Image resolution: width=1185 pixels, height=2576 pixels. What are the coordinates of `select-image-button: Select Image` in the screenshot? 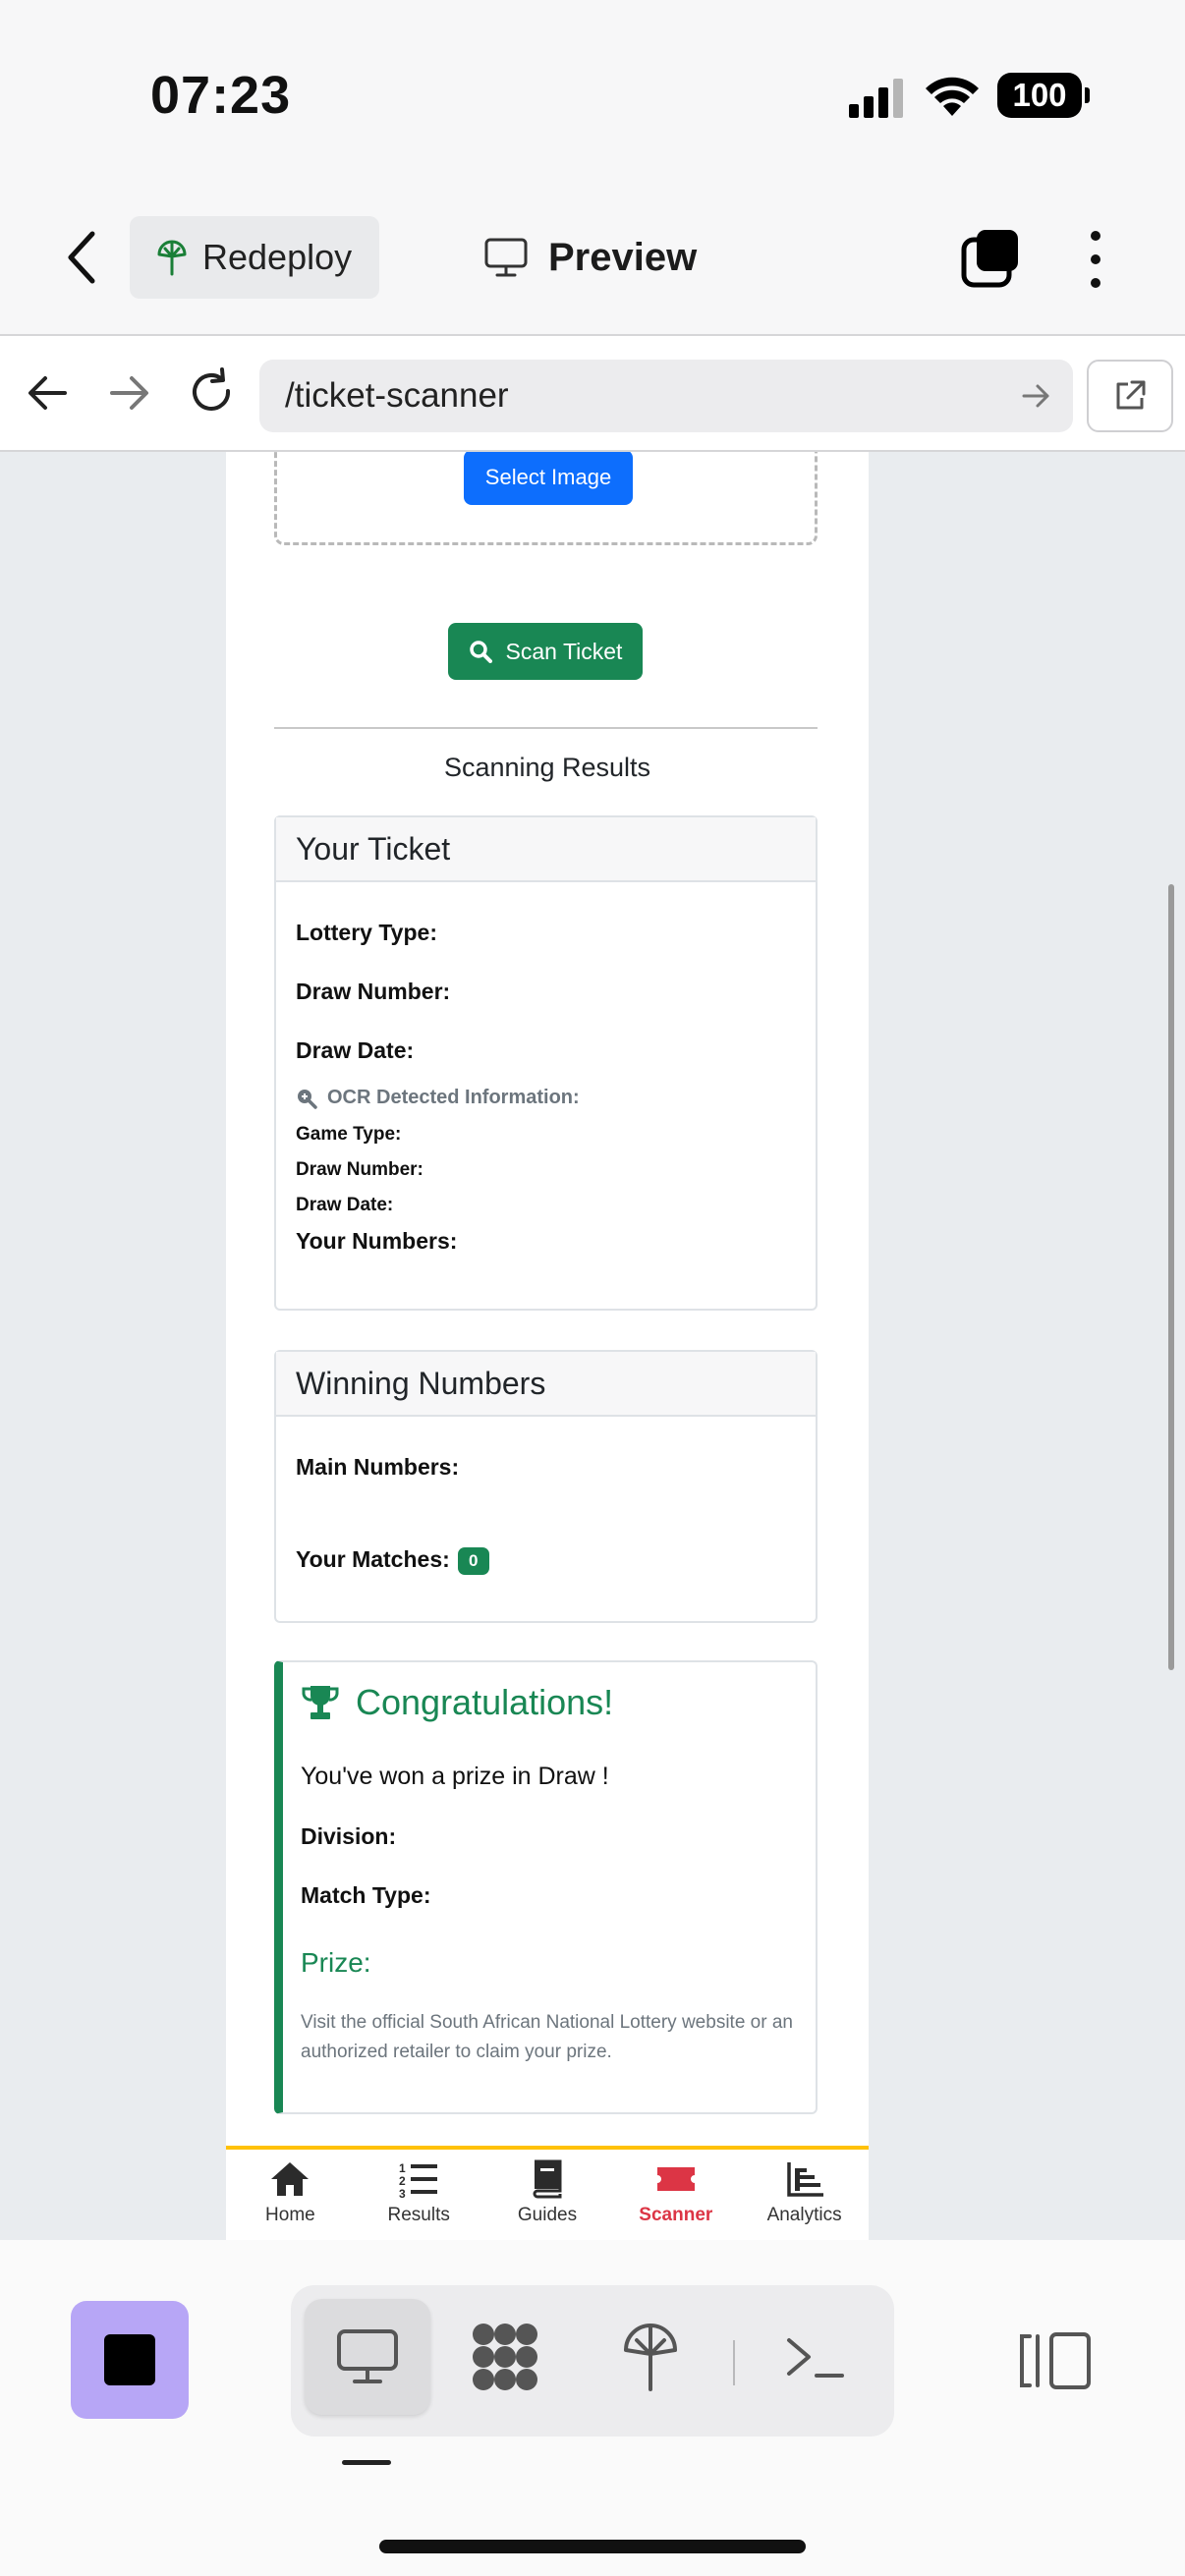 It's located at (548, 478).